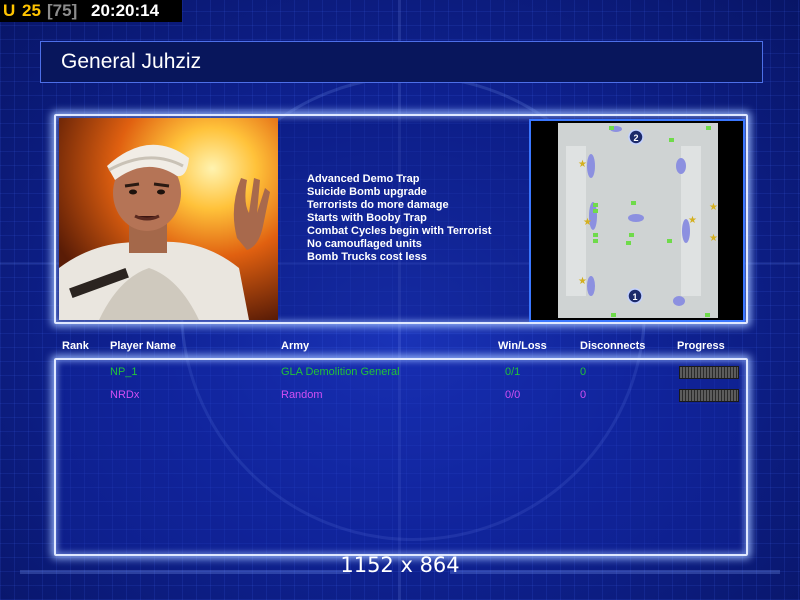  I want to click on start-position-label: 2, so click(635, 138).